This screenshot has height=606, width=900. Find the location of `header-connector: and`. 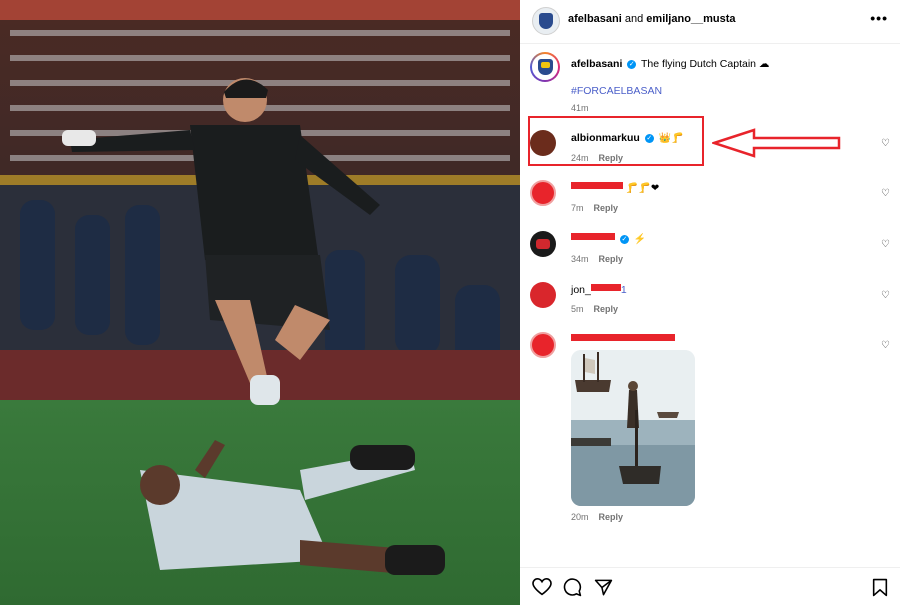

header-connector: and is located at coordinates (634, 19).